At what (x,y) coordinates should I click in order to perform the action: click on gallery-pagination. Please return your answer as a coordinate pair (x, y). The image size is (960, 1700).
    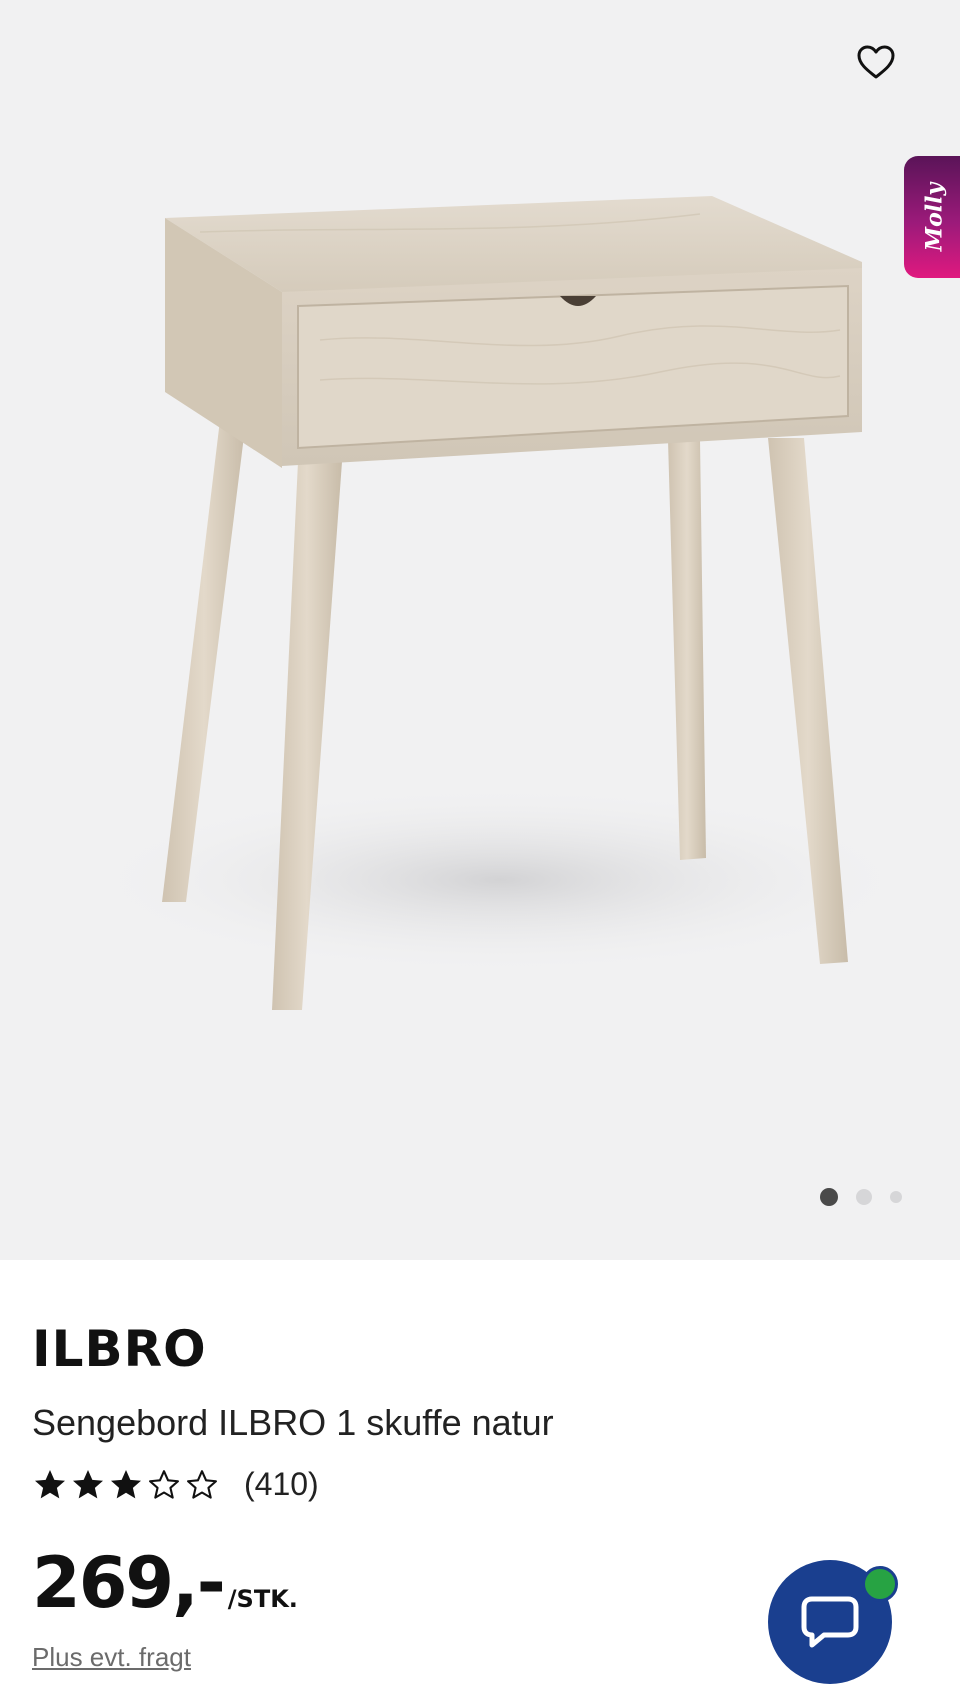
    Looking at the image, I should click on (861, 1197).